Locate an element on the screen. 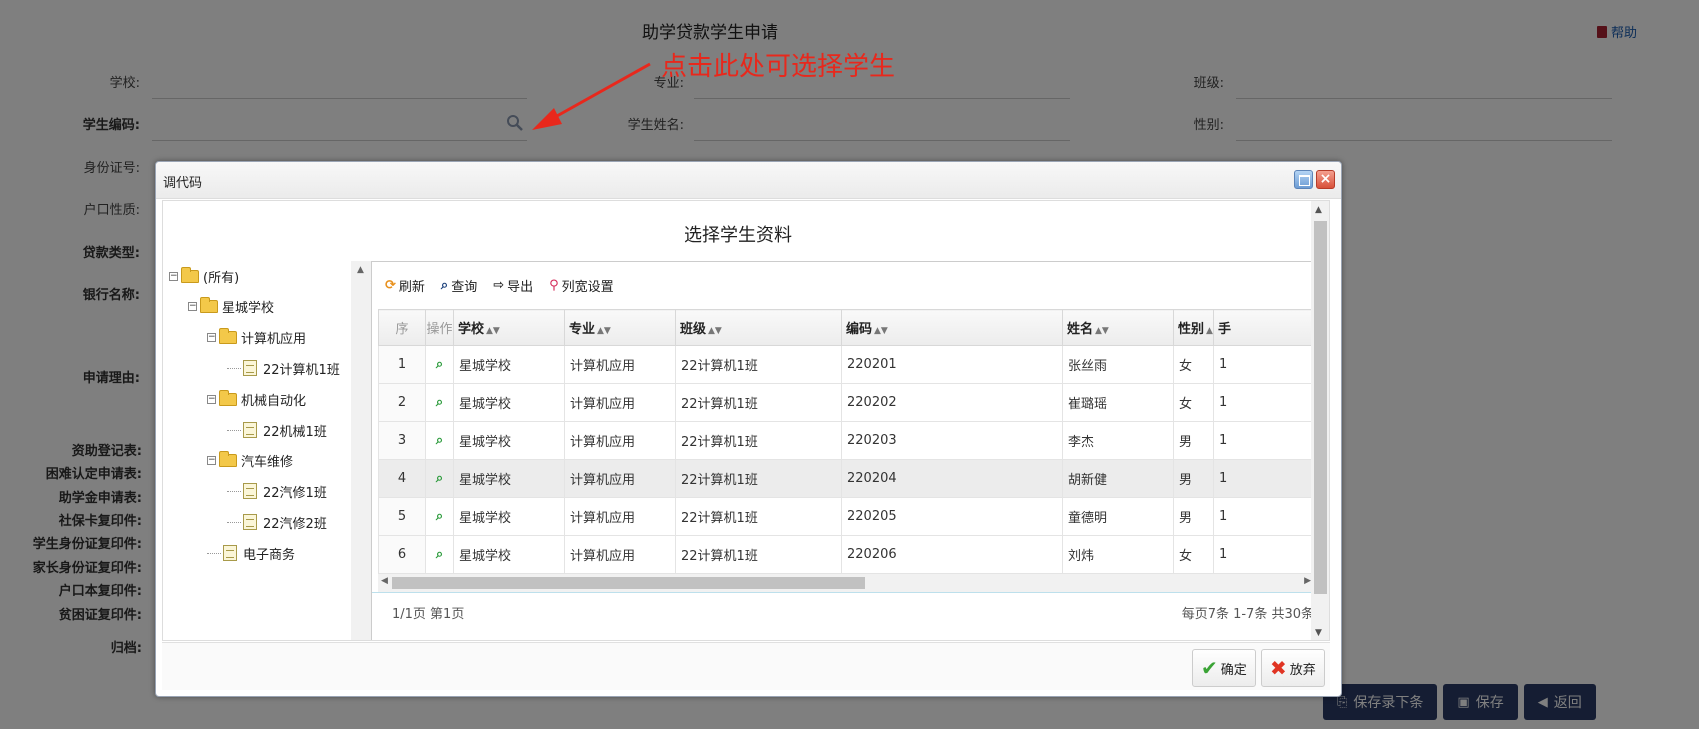 The height and width of the screenshot is (729, 1699). table-row: 5 ⌕ 星城学校 计算机应用 22计算机1班 220205 童德明男 1 is located at coordinates (846, 516).